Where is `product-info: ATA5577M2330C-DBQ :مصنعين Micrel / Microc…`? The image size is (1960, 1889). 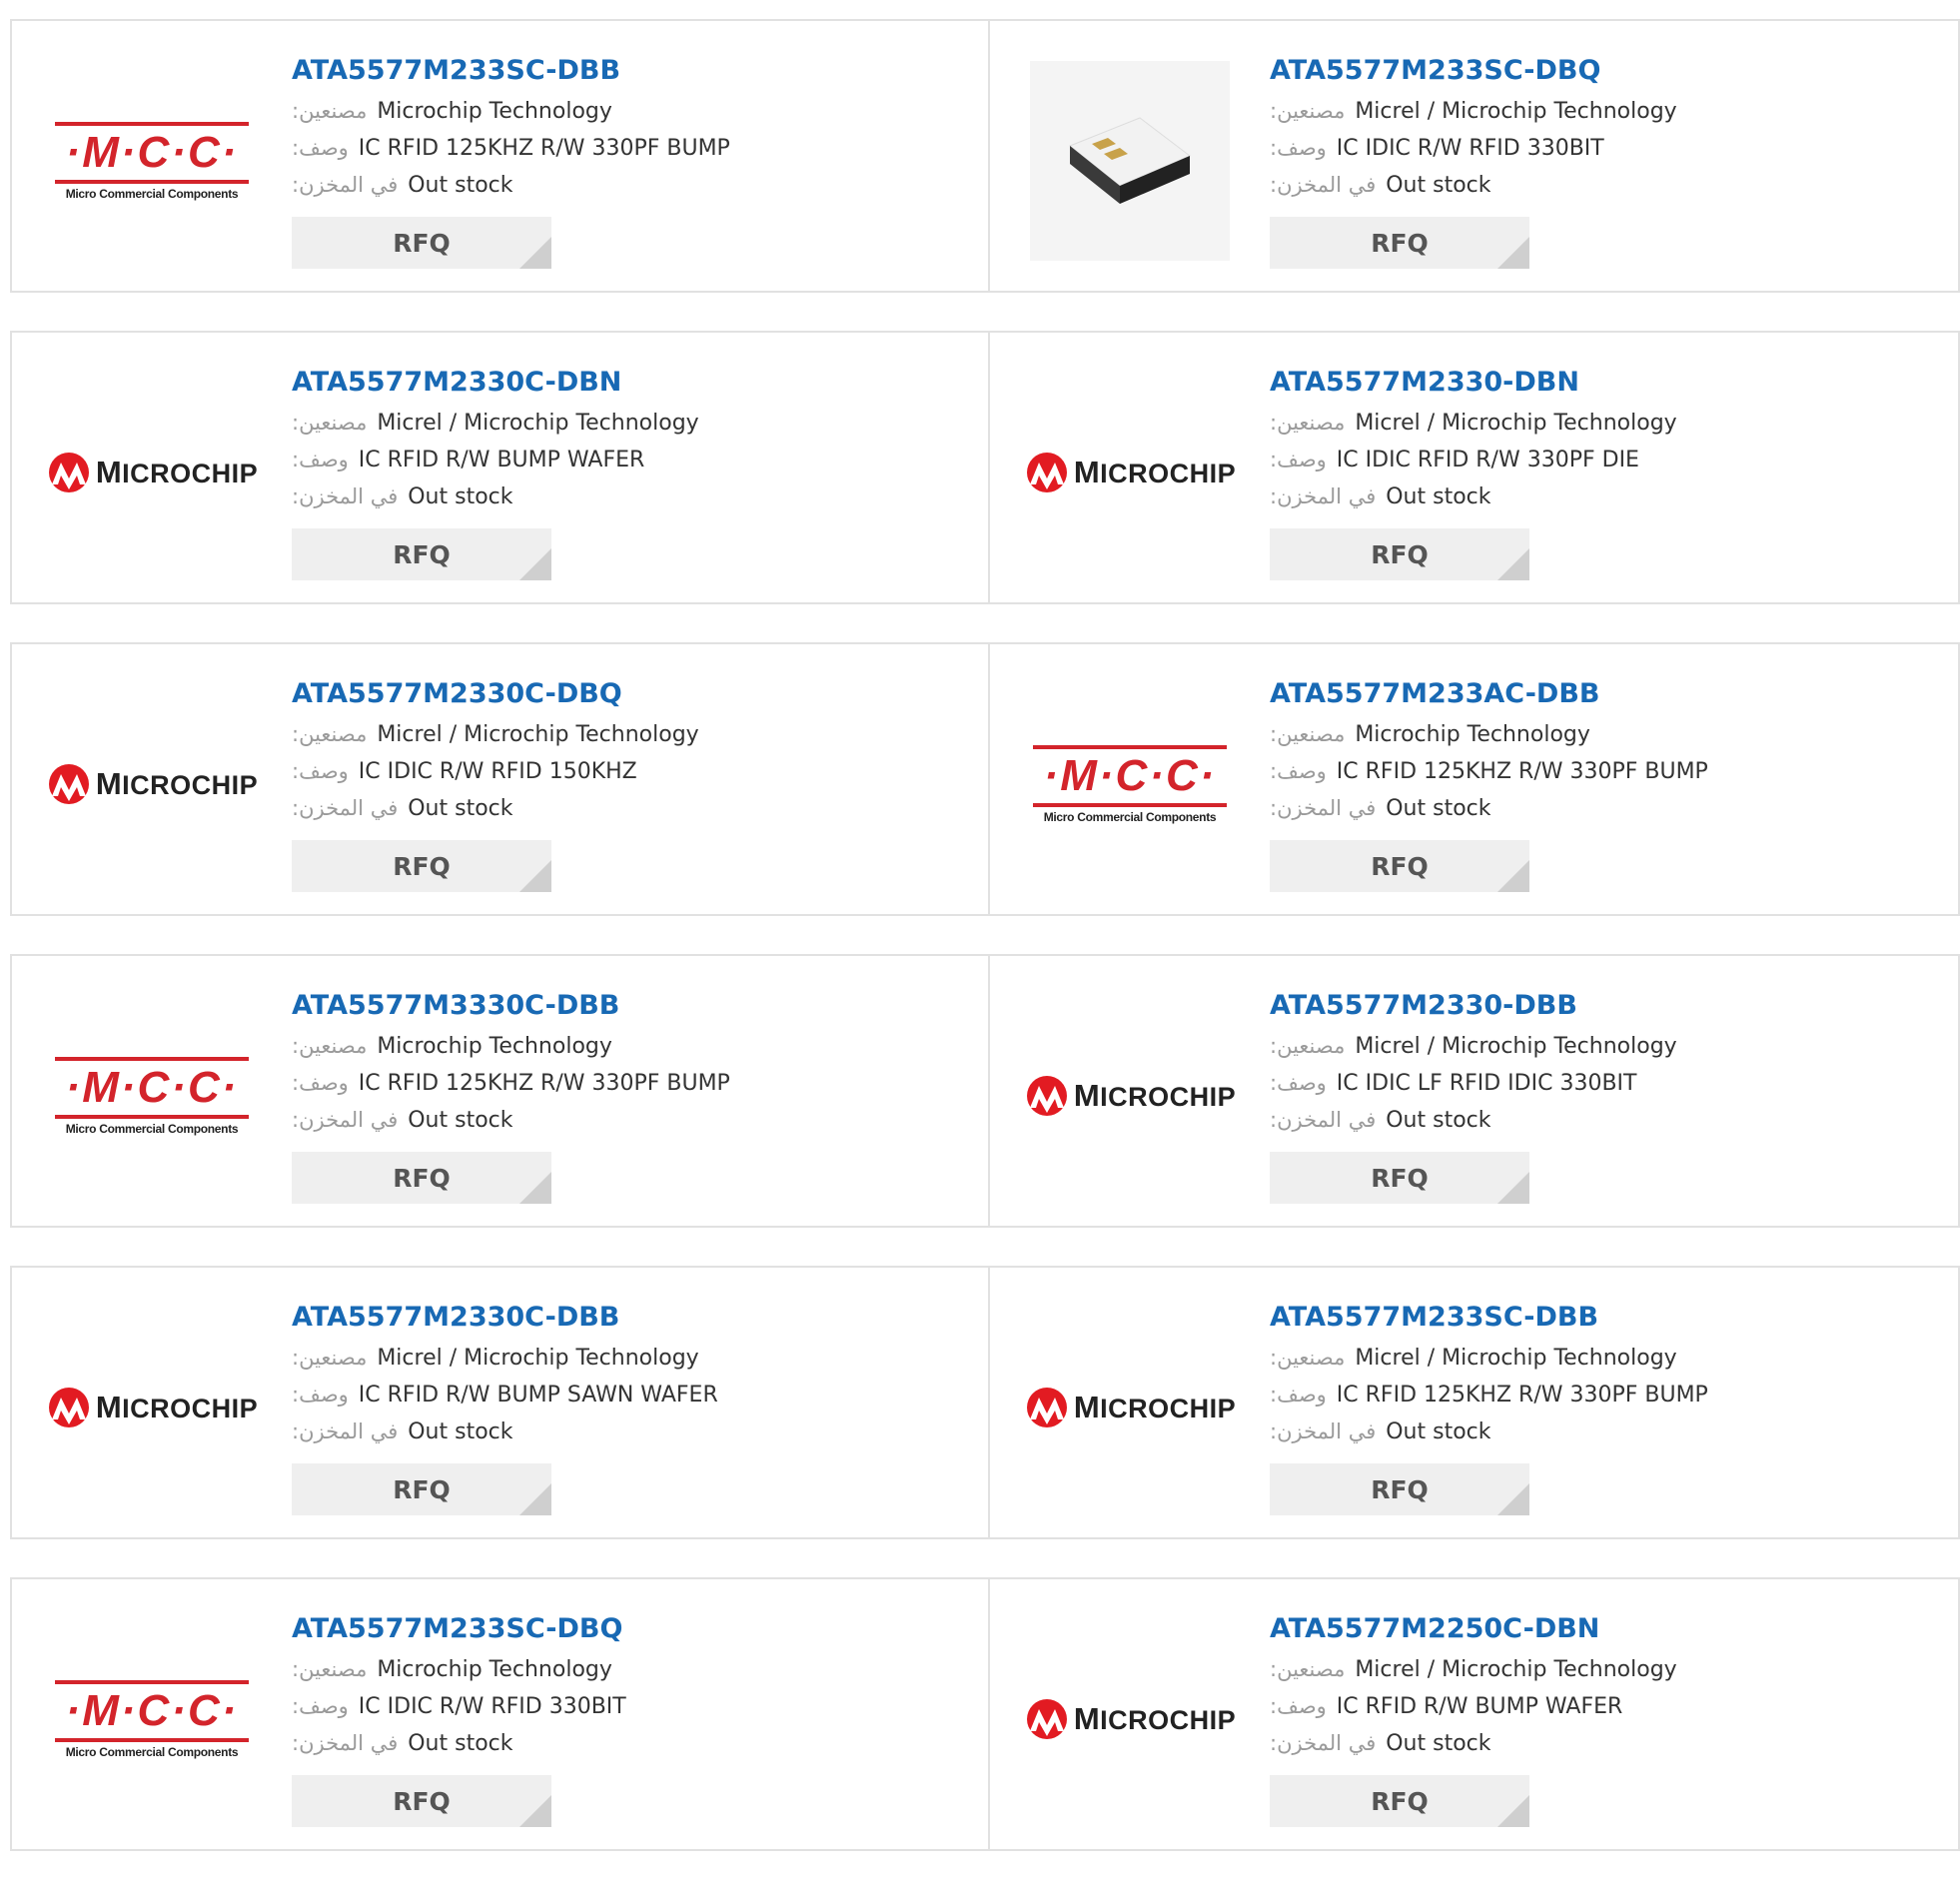 product-info: ATA5577M2330C-DBQ :مصنعين Micrel / Microc… is located at coordinates (495, 782).